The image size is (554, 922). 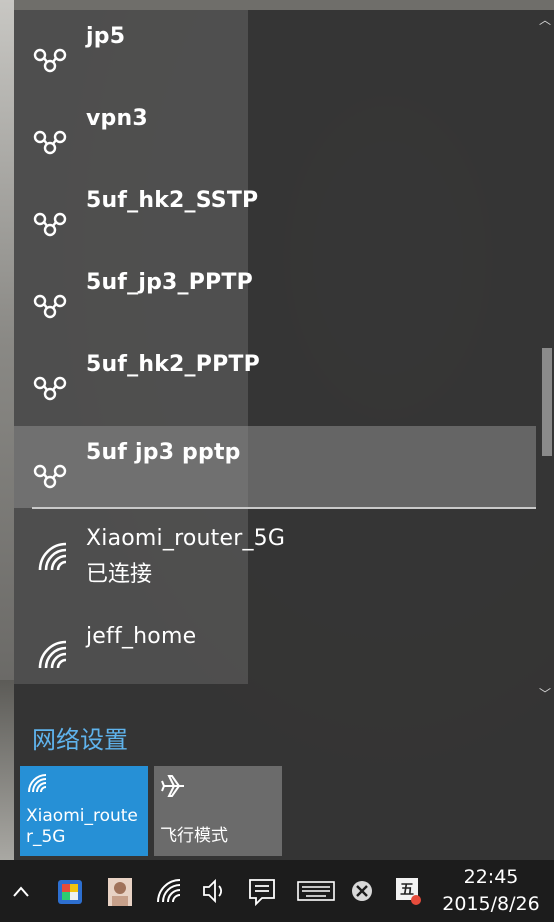 I want to click on ime-icon: 五, so click(x=408, y=891).